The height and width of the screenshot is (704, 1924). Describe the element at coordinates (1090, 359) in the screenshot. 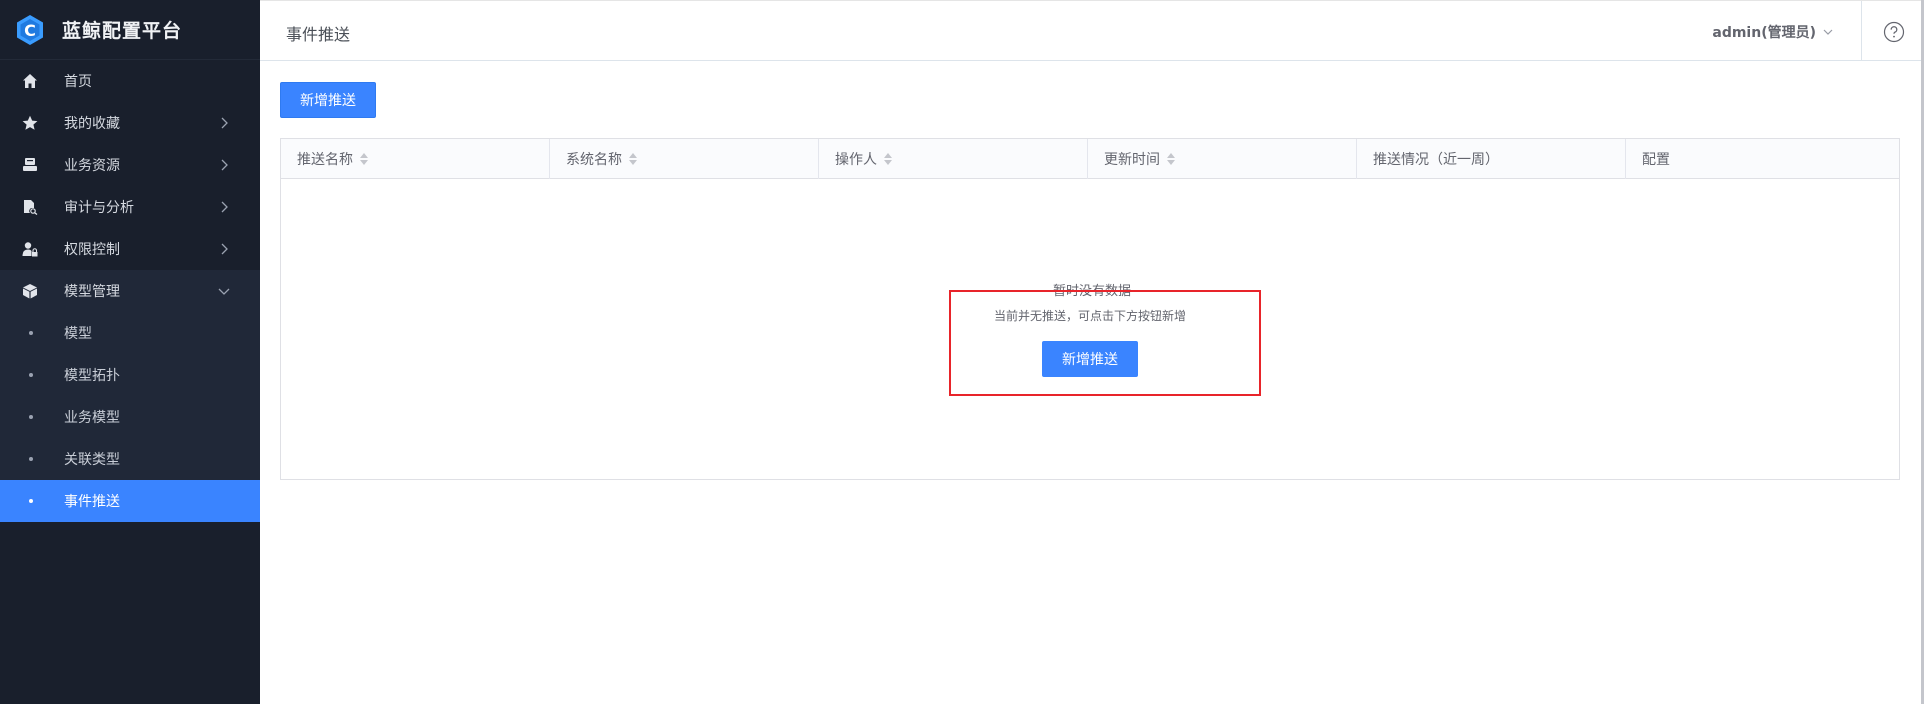

I see `empty-add-push-button: 新增推送` at that location.